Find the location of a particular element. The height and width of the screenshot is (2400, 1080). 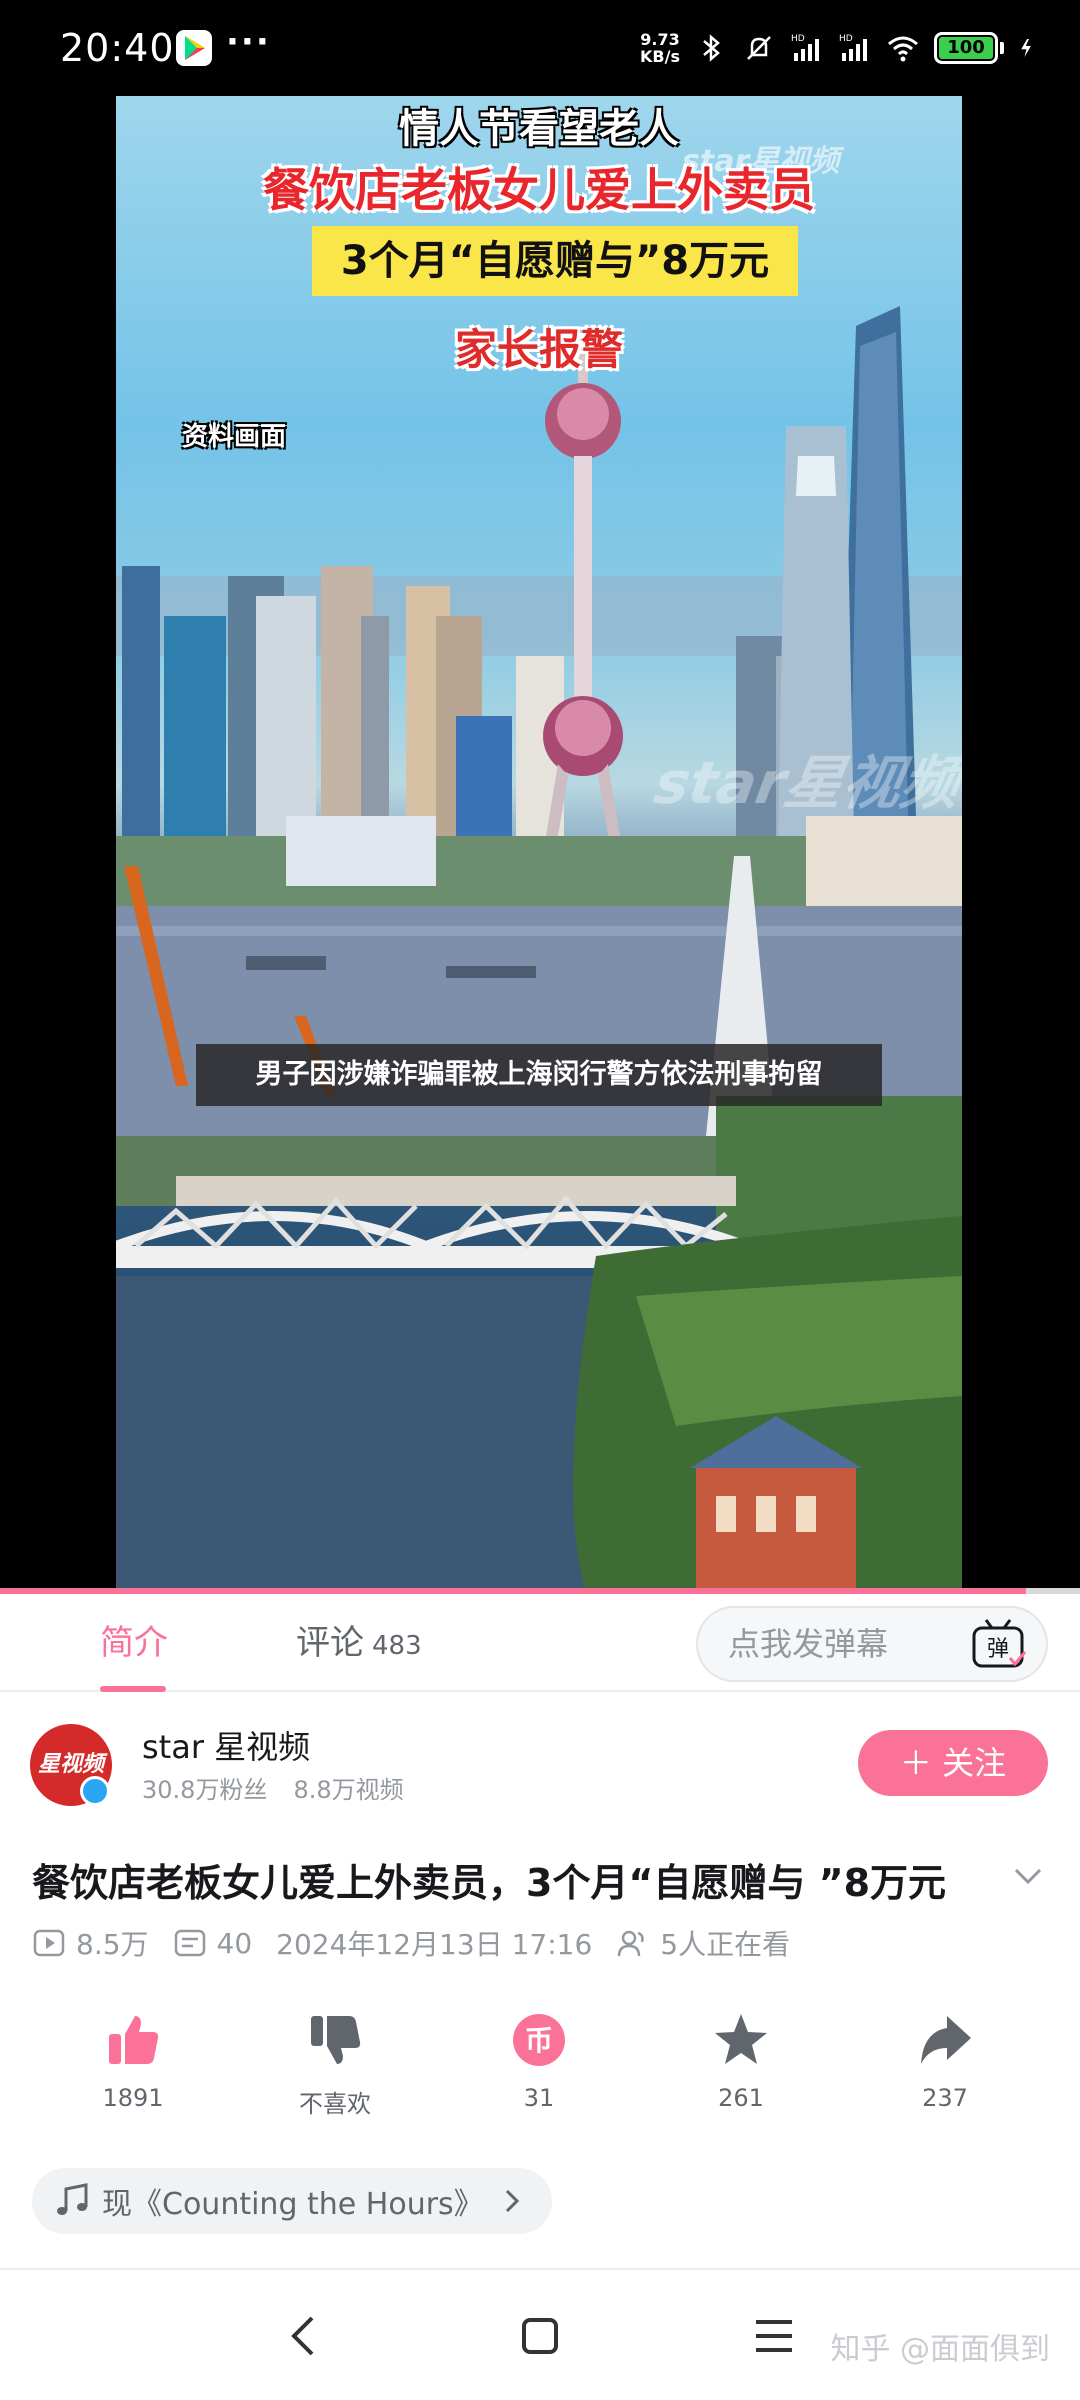

uploader-name: star 星视频 is located at coordinates (226, 1745).